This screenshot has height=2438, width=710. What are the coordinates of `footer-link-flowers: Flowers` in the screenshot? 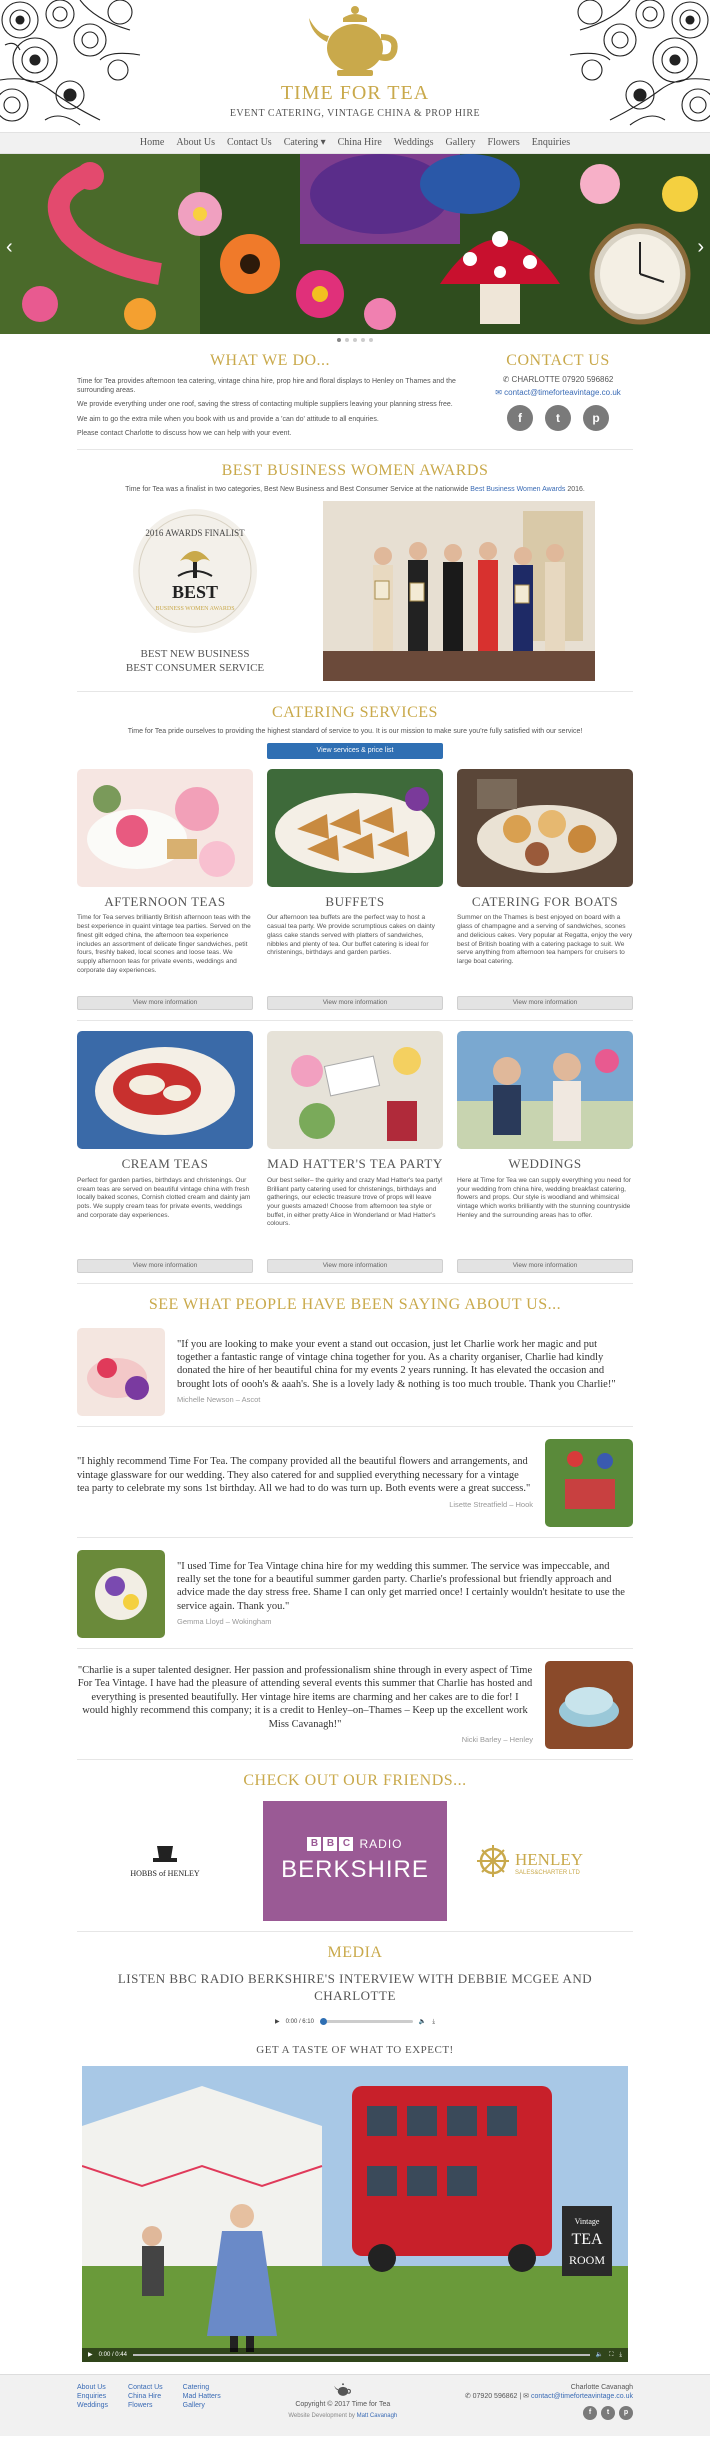 It's located at (145, 2405).